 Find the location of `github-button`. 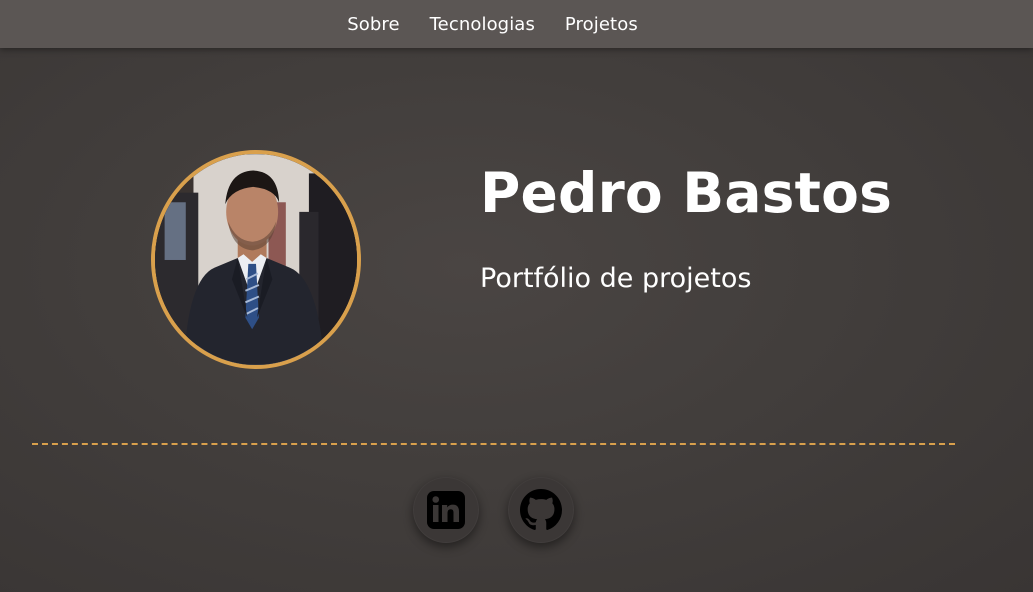

github-button is located at coordinates (541, 510).